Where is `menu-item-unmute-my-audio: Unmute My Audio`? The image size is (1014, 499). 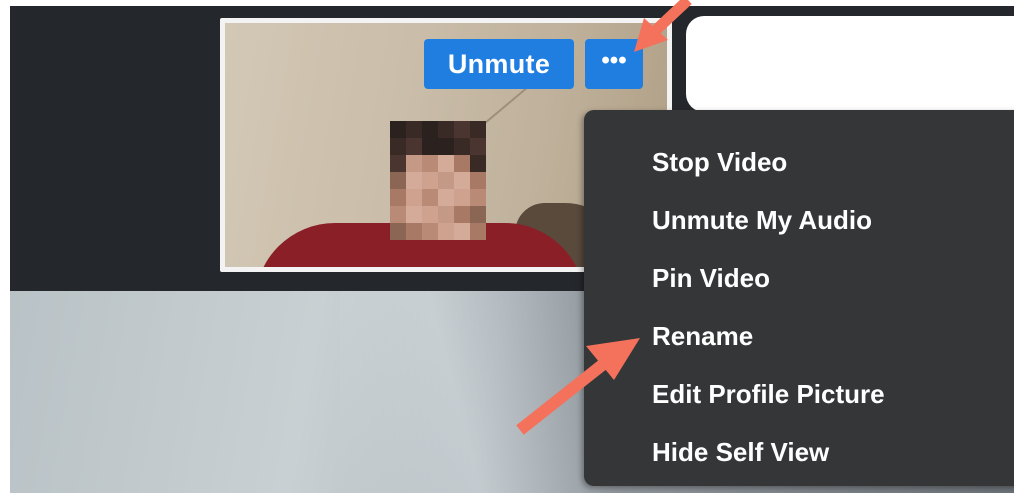
menu-item-unmute-my-audio: Unmute My Audio is located at coordinates (762, 220).